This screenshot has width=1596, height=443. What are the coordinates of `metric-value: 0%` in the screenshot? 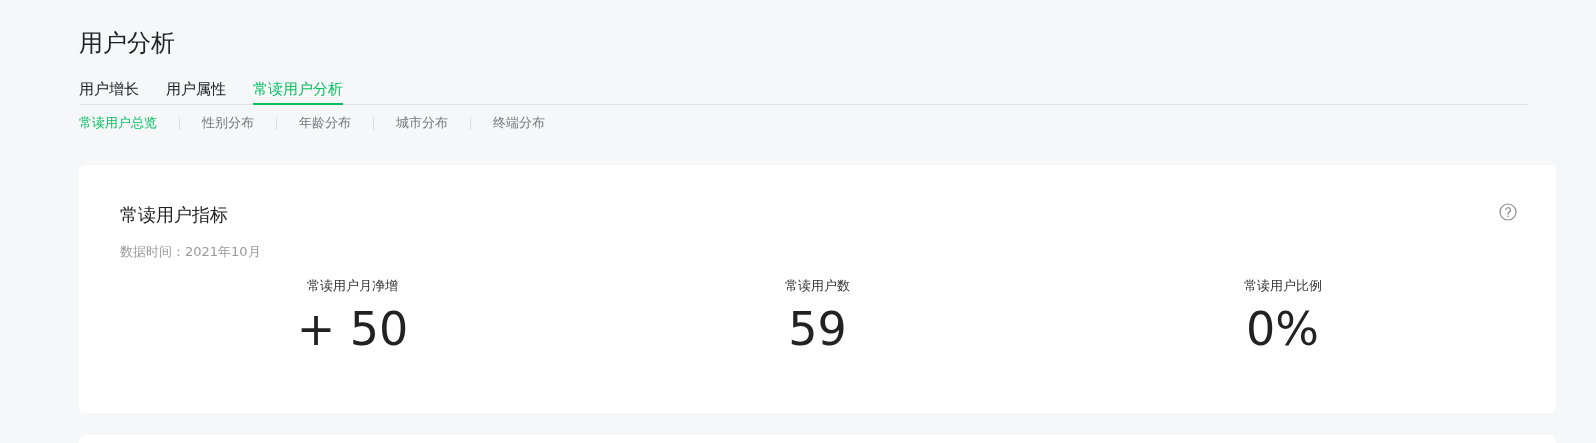 It's located at (1282, 329).